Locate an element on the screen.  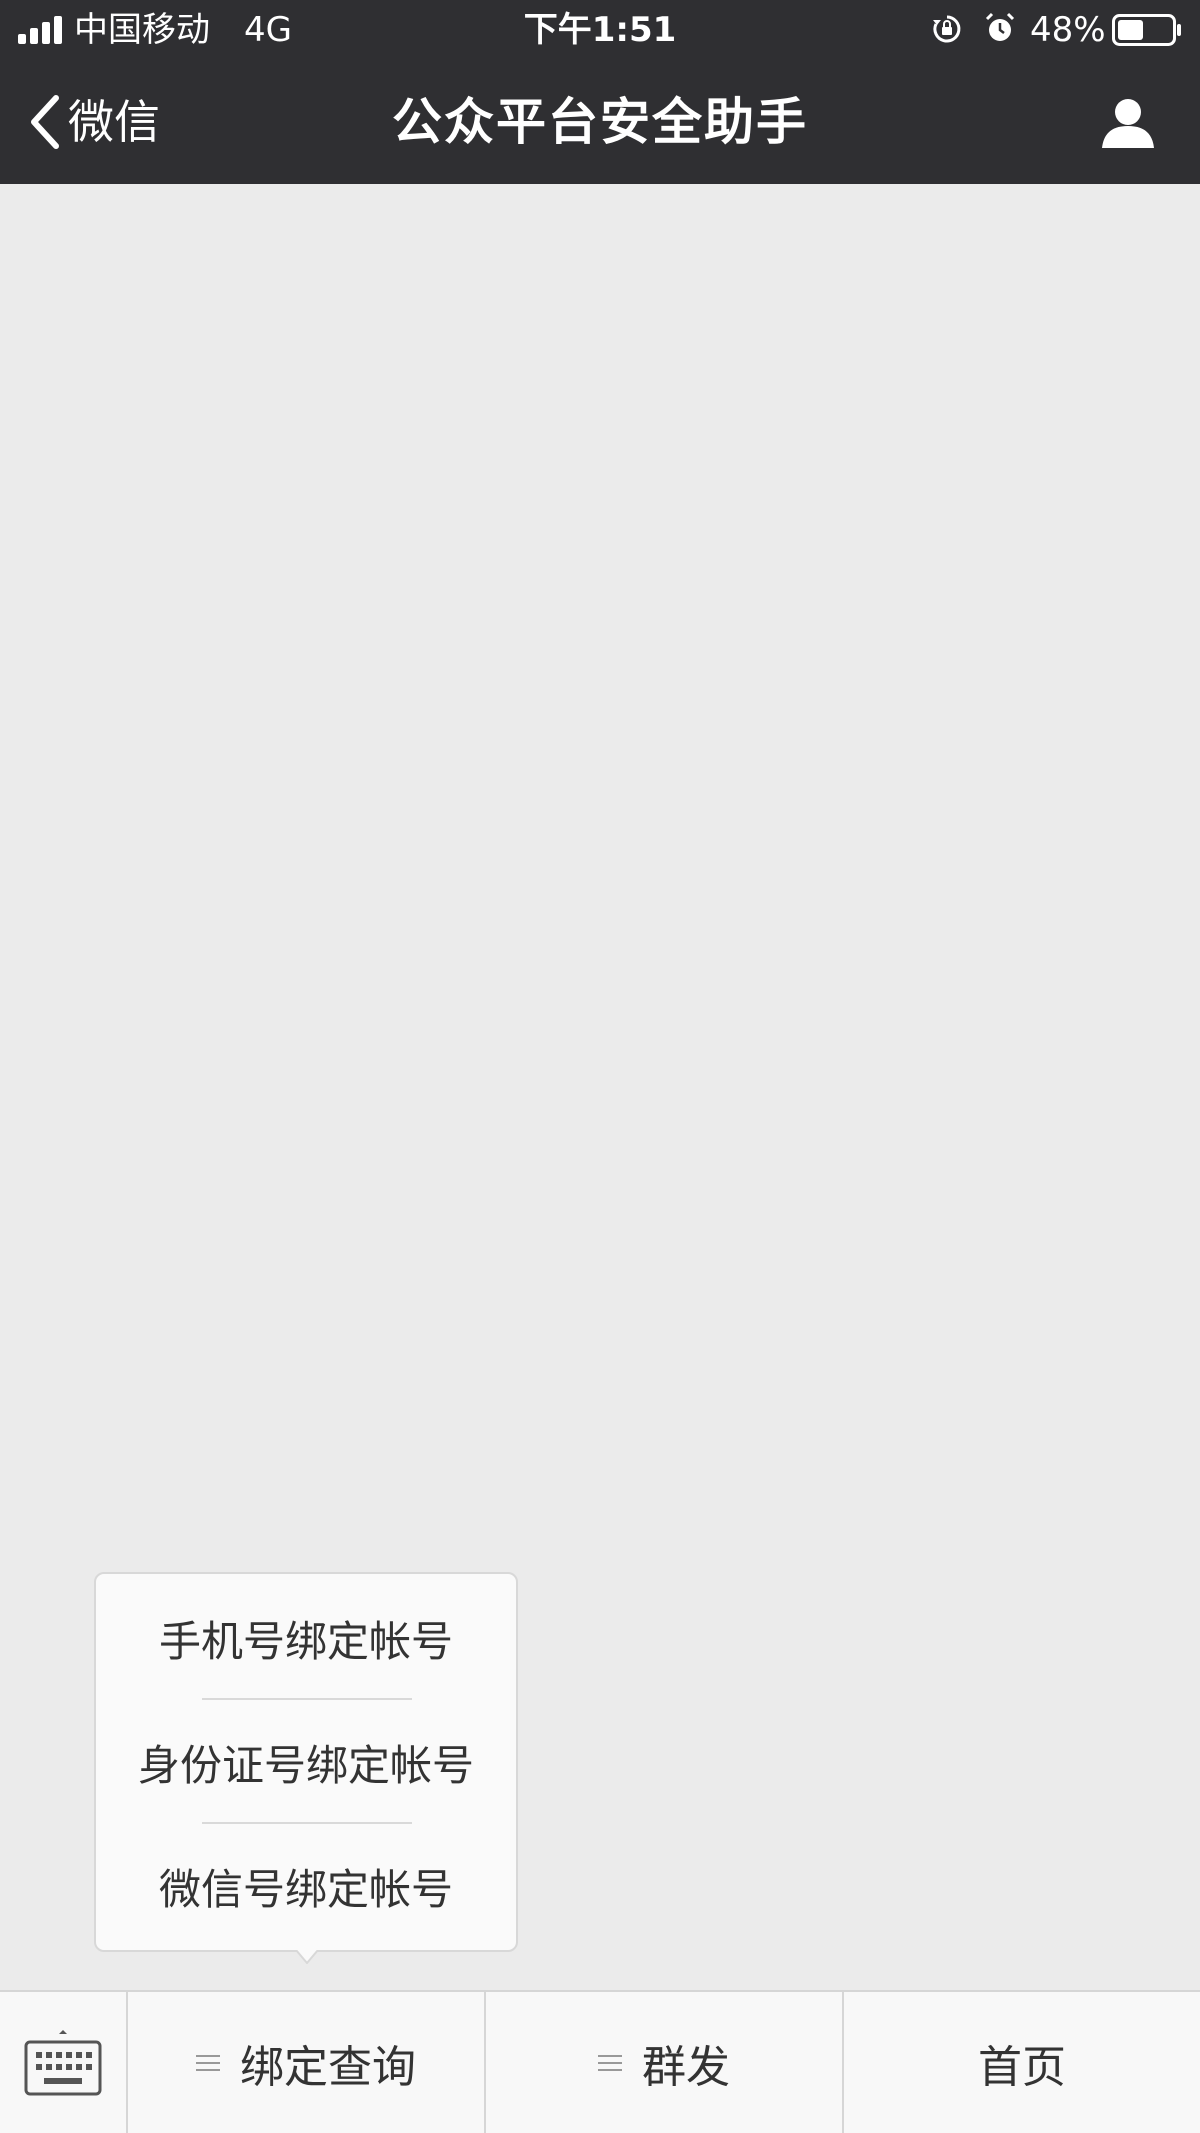
menu-item-label: 群发 is located at coordinates (686, 2067).